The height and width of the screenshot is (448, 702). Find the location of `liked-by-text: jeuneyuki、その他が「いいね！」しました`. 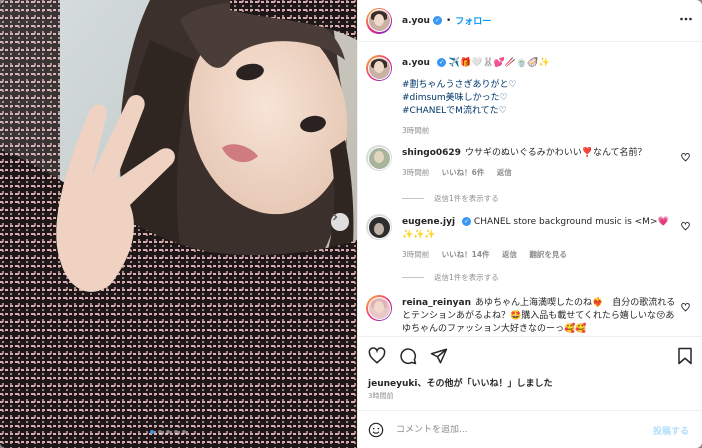

liked-by-text: jeuneyuki、その他が「いいね！」しました is located at coordinates (460, 382).